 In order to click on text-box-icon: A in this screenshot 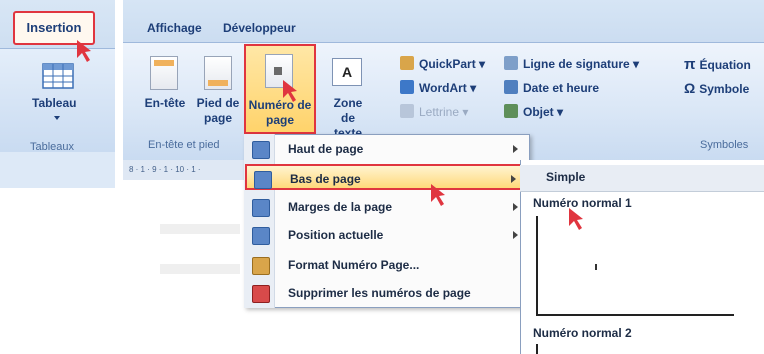, I will do `click(347, 72)`.